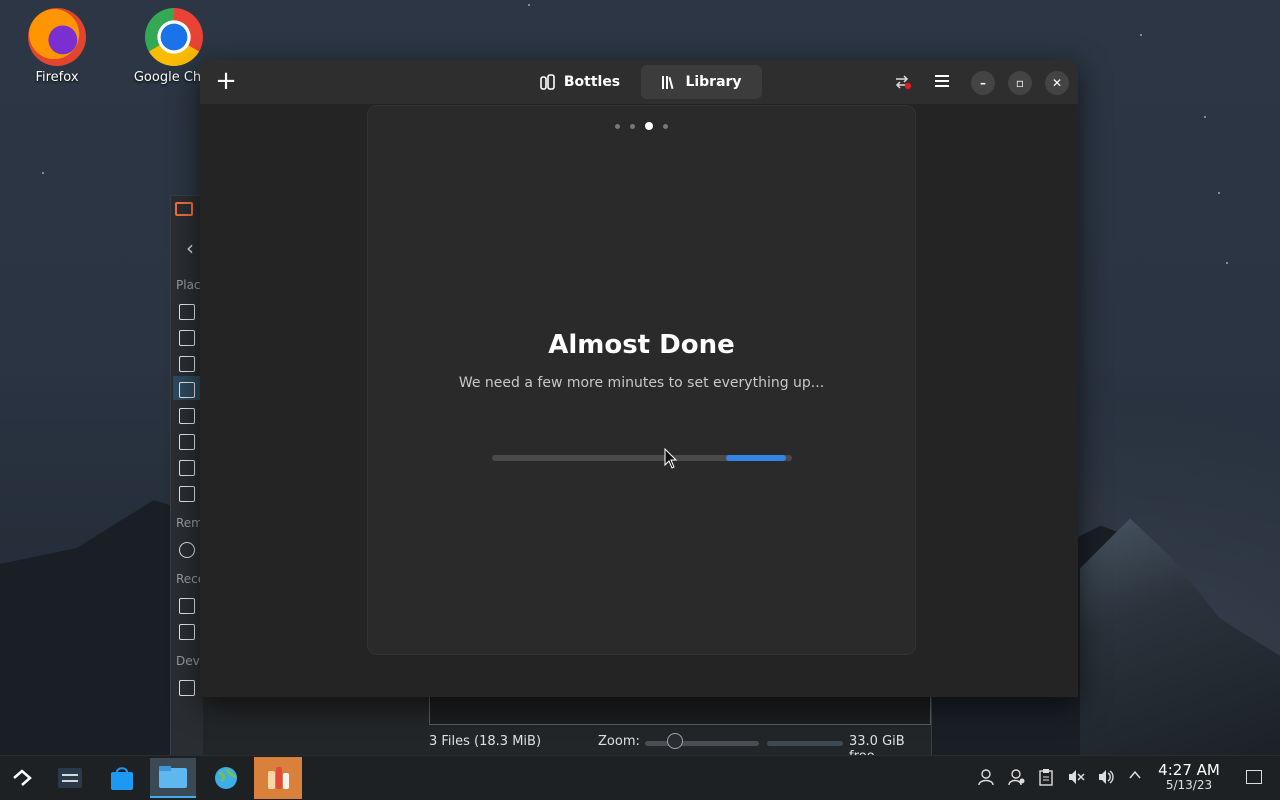  What do you see at coordinates (1057, 83) in the screenshot?
I see `close-button: ✕` at bounding box center [1057, 83].